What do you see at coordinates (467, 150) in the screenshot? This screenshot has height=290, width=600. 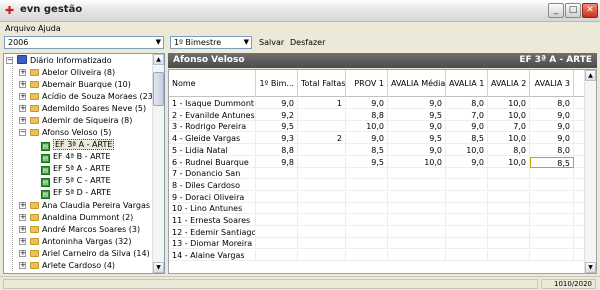 I see `cell-avalia1: 10,0` at bounding box center [467, 150].